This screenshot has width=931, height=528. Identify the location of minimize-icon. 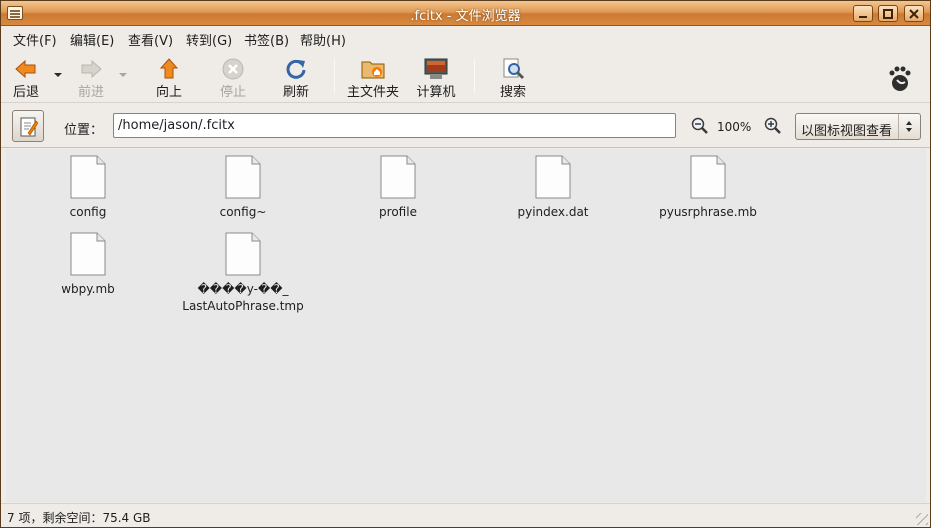
(863, 17).